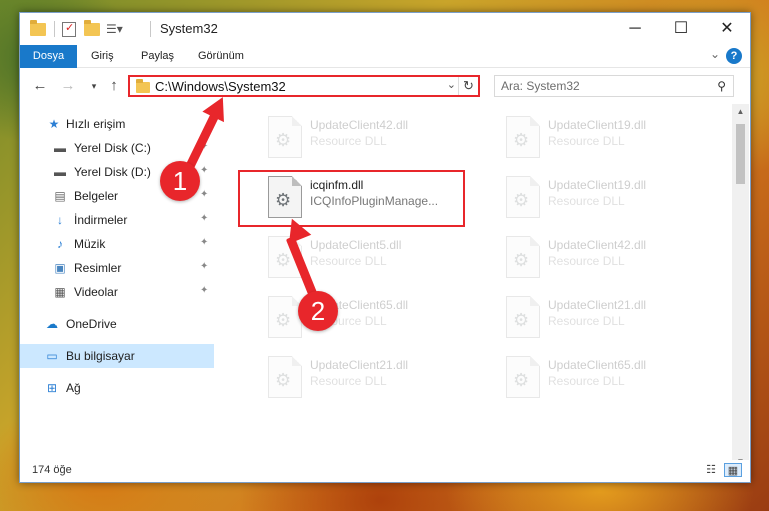 This screenshot has width=769, height=511. Describe the element at coordinates (102, 56) in the screenshot. I see `tab-home: Giriş` at that location.